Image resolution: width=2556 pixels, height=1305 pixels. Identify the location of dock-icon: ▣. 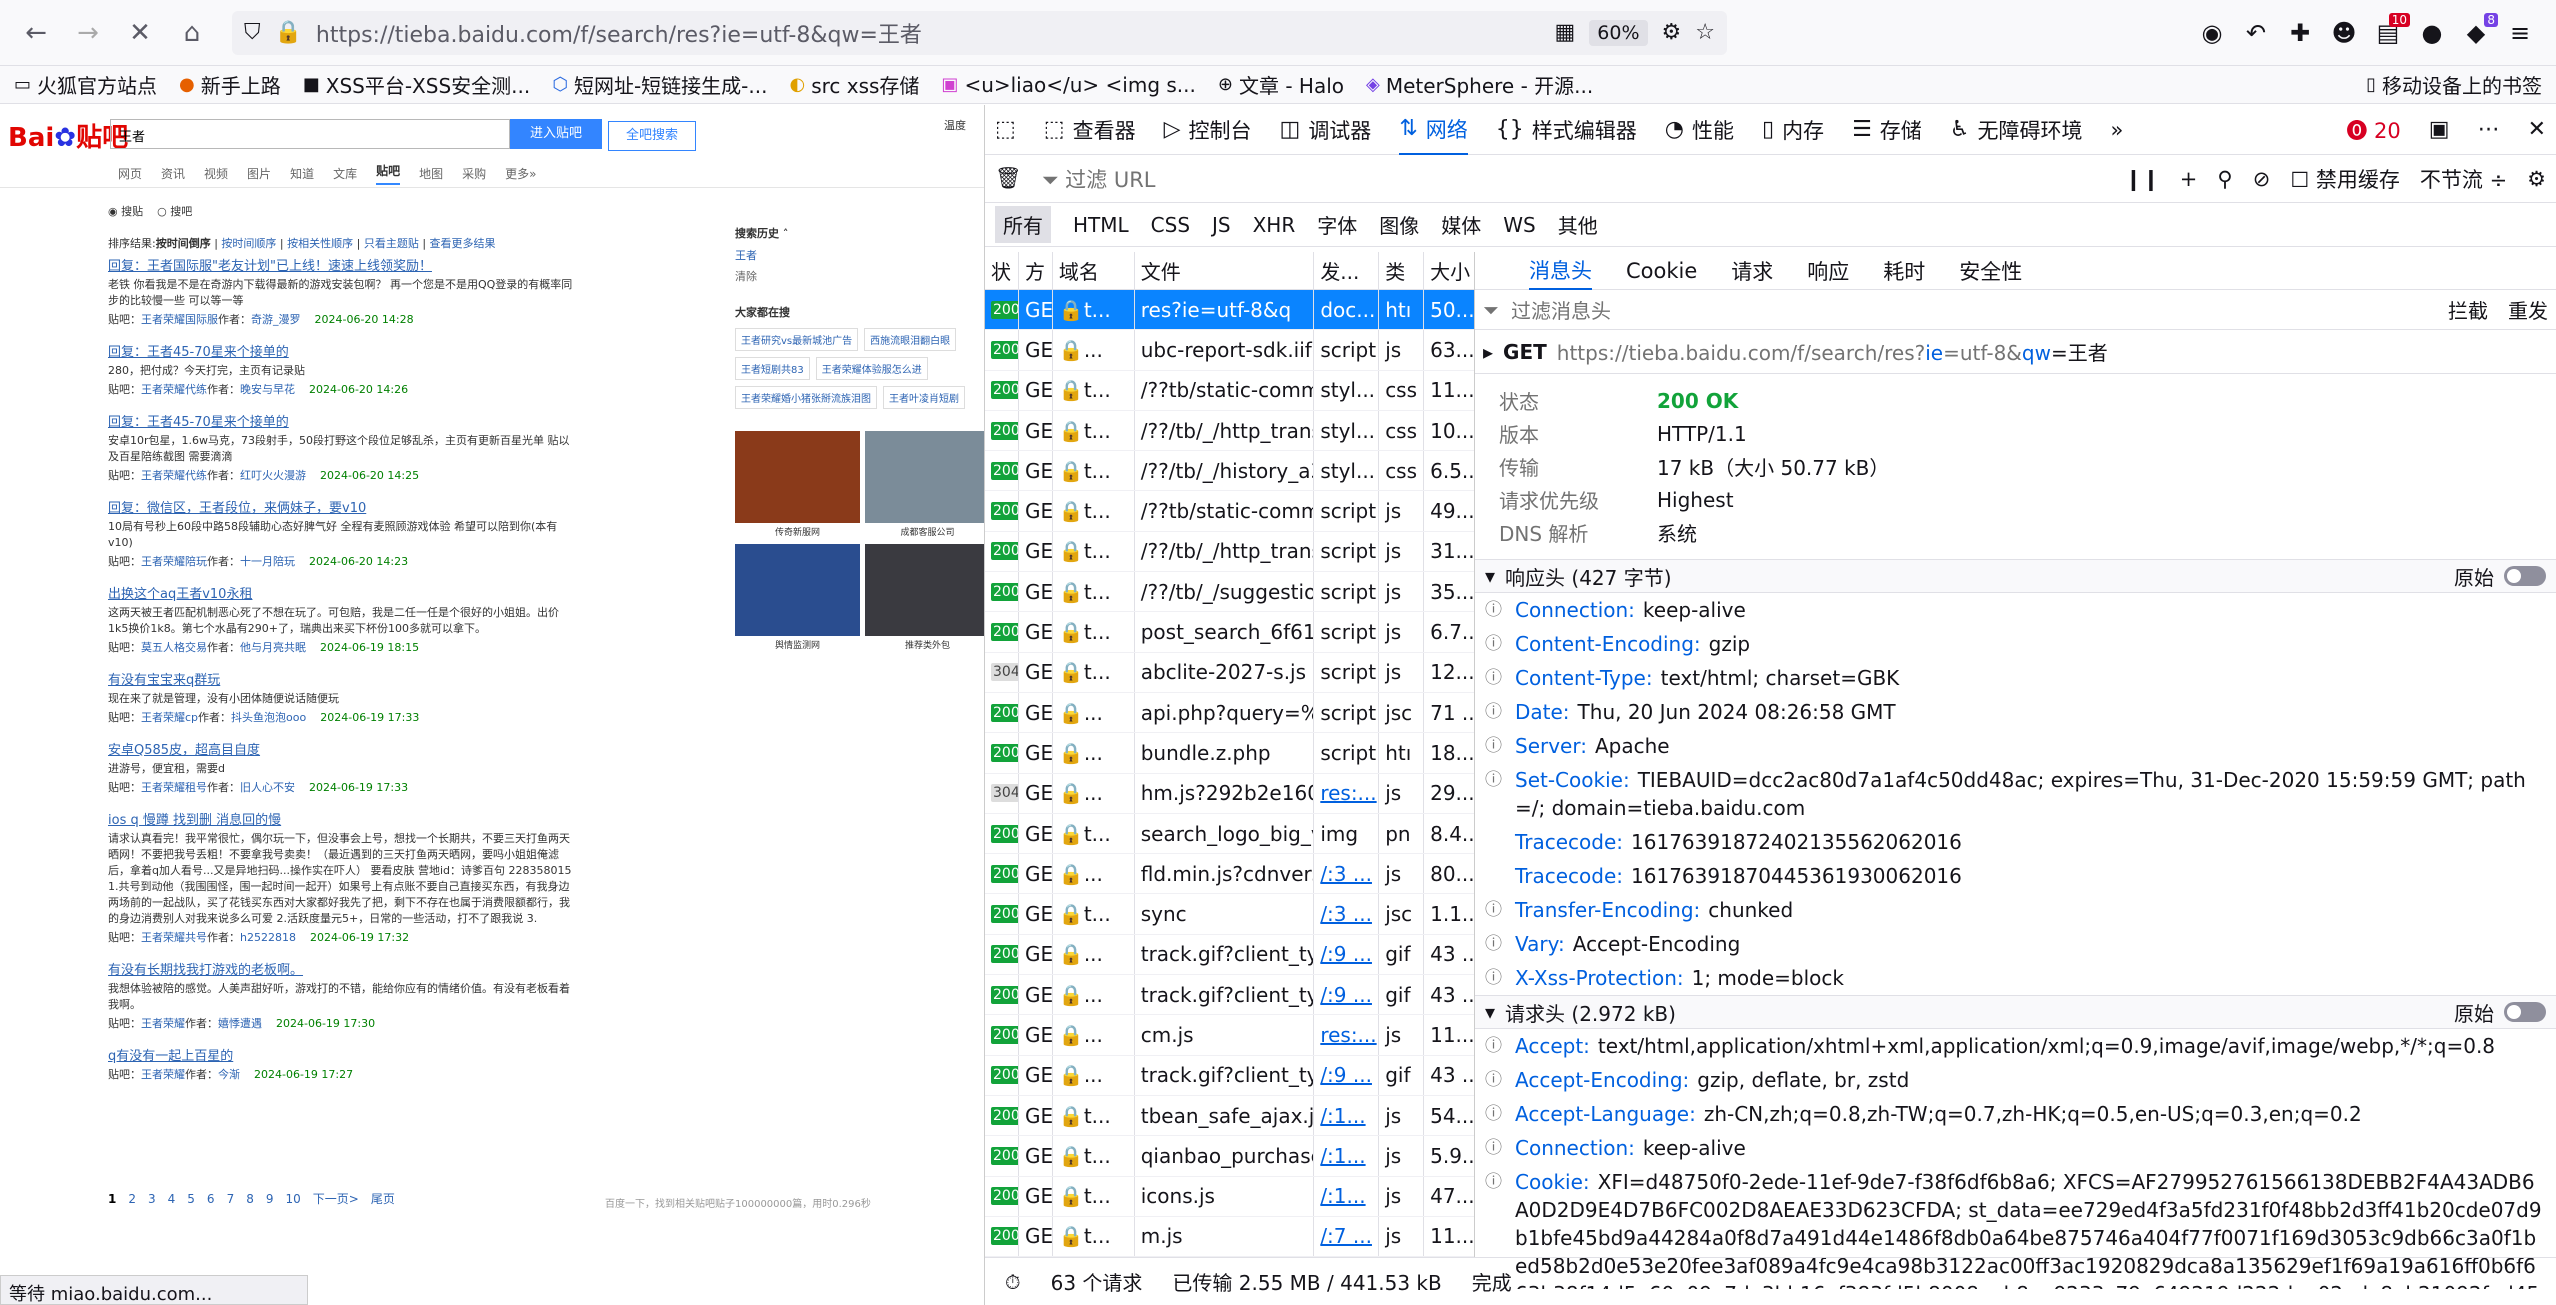
(2439, 129).